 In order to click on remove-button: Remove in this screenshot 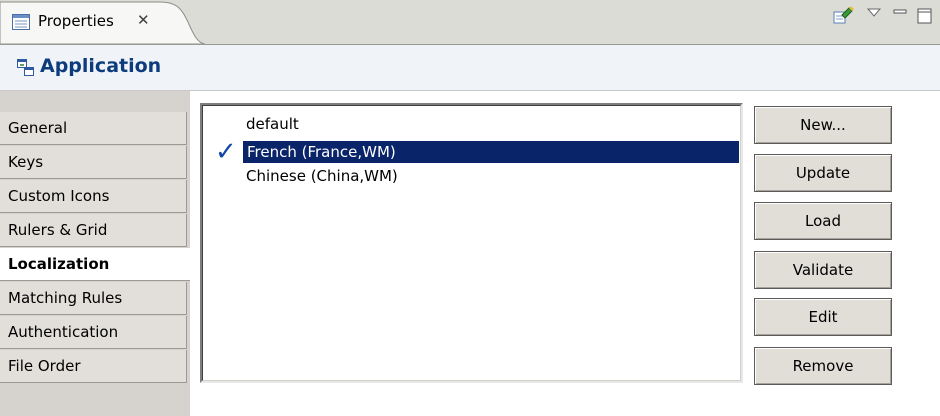, I will do `click(823, 366)`.